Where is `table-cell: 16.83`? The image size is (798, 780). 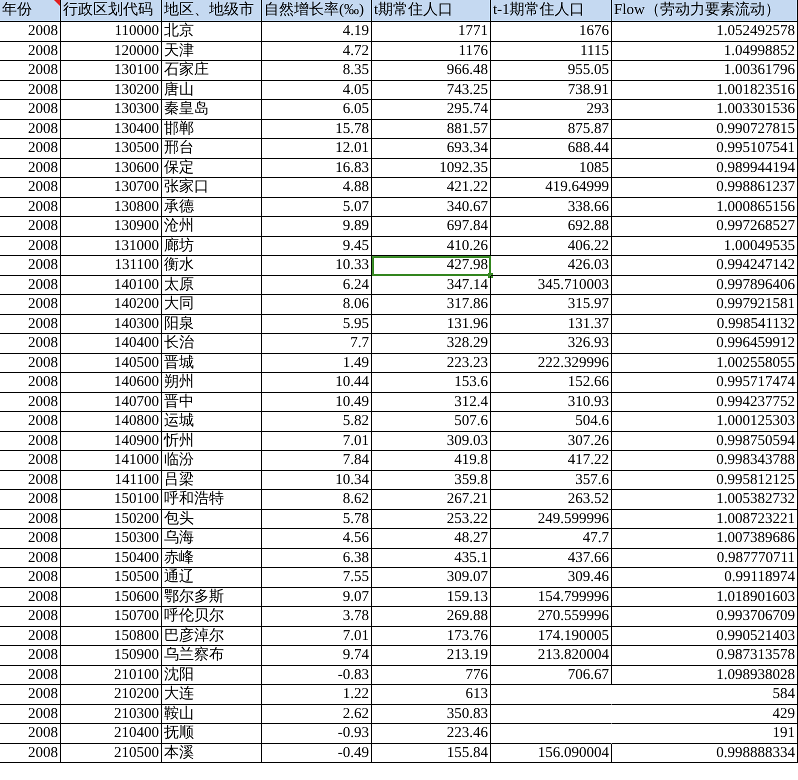
table-cell: 16.83 is located at coordinates (317, 168).